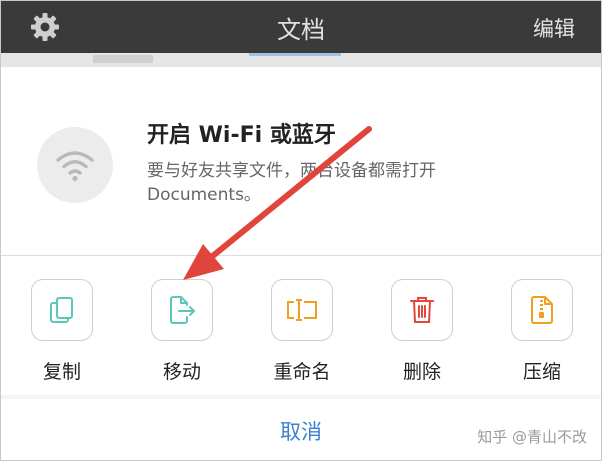 The image size is (602, 461). I want to click on compress-tile, so click(542, 310).